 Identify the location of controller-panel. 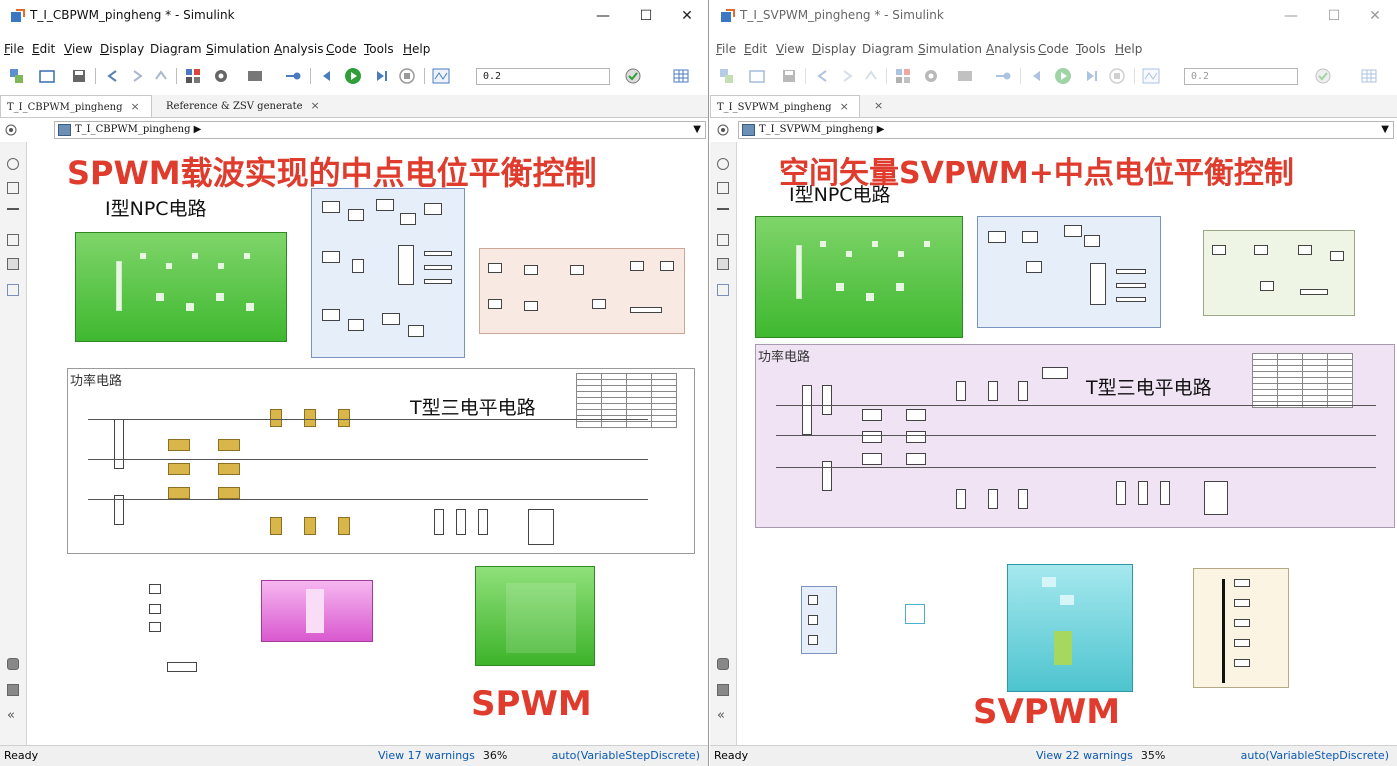
(388, 273).